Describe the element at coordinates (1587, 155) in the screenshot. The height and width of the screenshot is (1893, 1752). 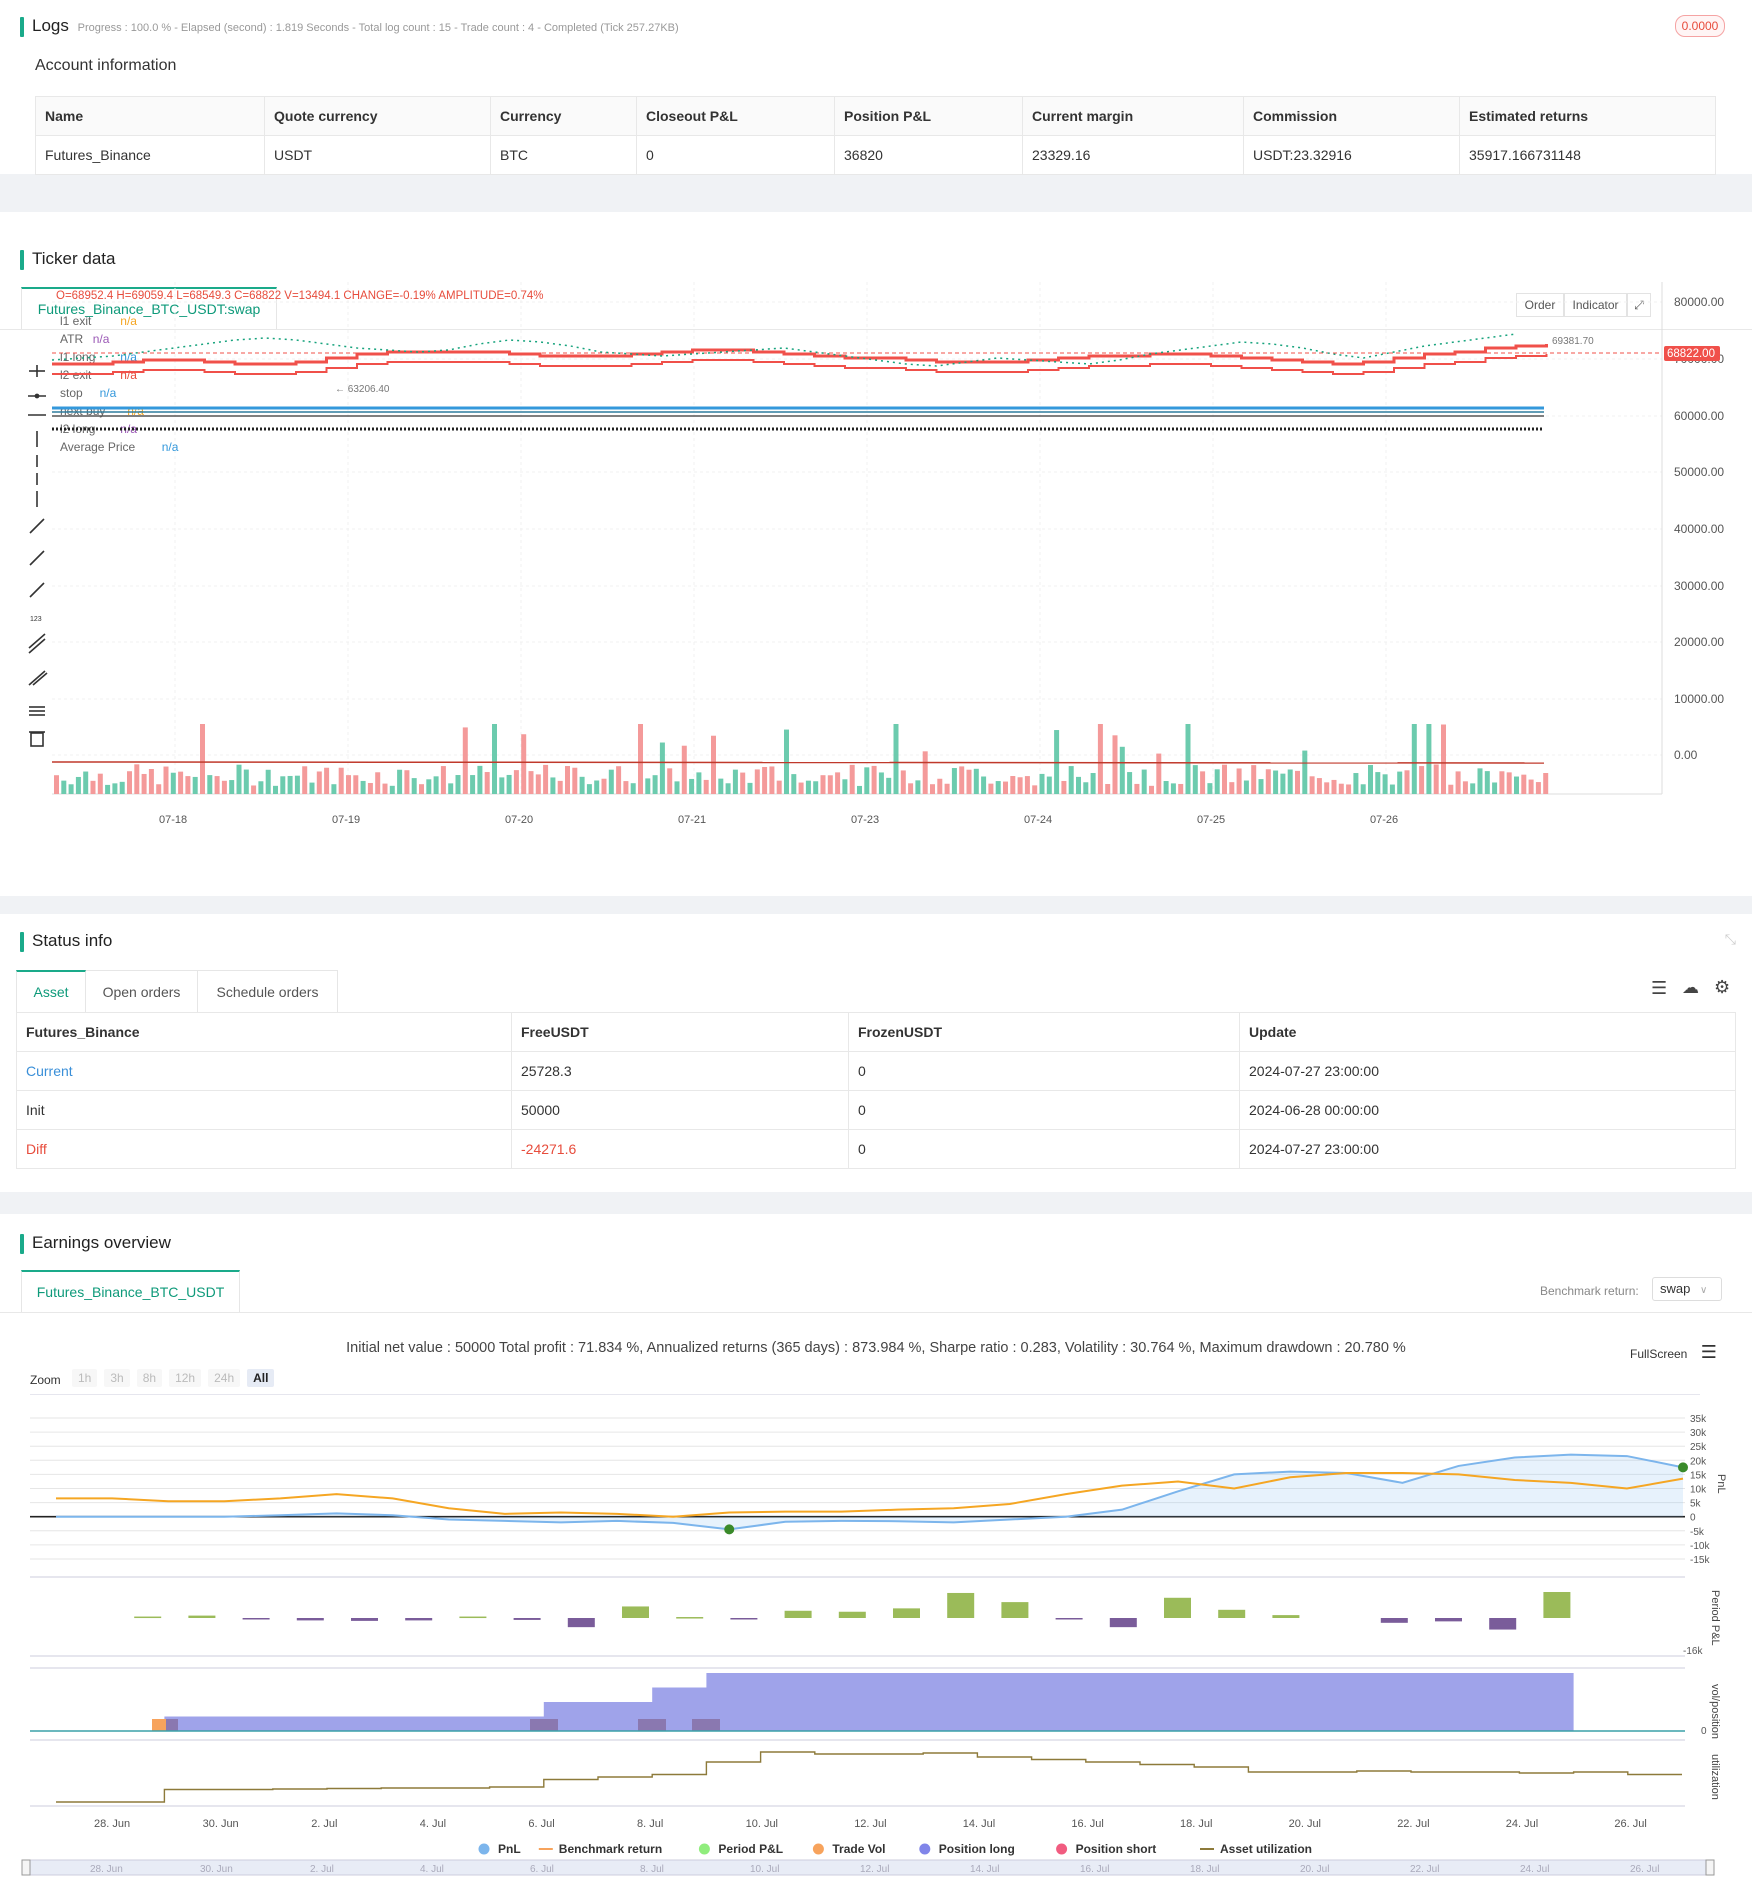
I see `account-cell: 35917.166731148` at that location.